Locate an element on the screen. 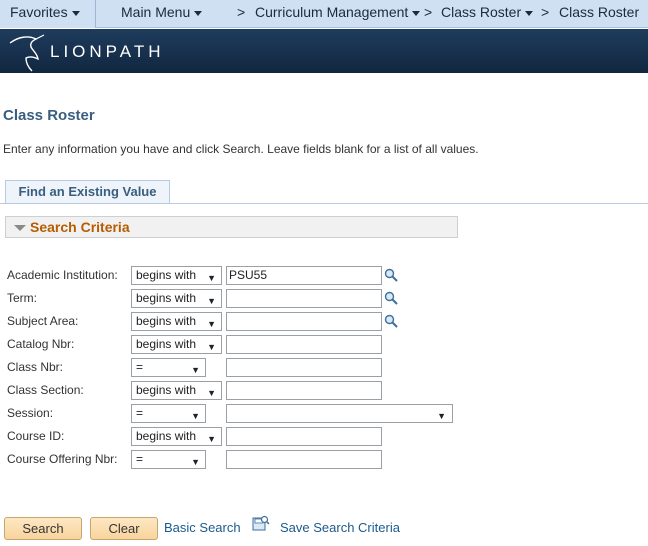  course-offering-nbr-operator: = ▼ is located at coordinates (168, 459).